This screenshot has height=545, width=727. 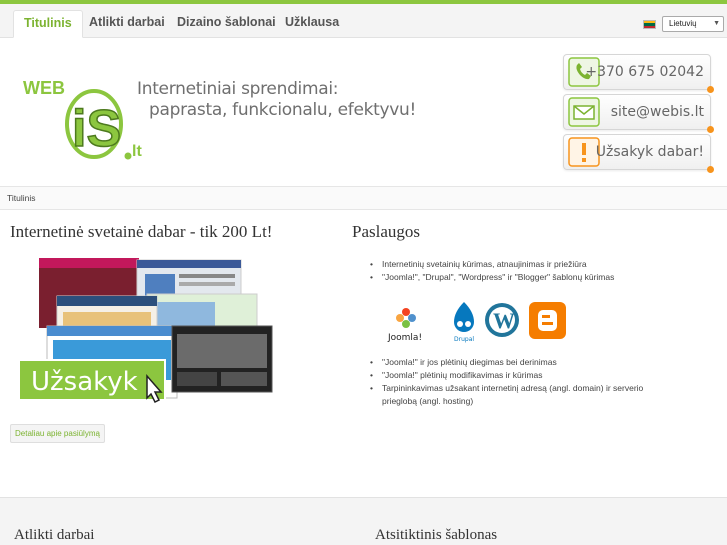 What do you see at coordinates (716, 23) in the screenshot?
I see `chevron-down-icon: ▼` at bounding box center [716, 23].